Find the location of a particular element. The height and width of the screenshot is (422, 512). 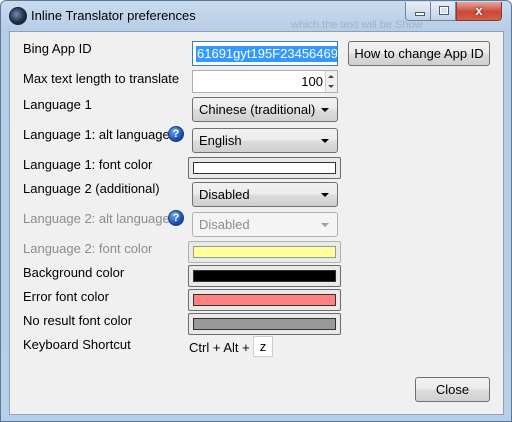

language1-alt-select: English is located at coordinates (265, 140).